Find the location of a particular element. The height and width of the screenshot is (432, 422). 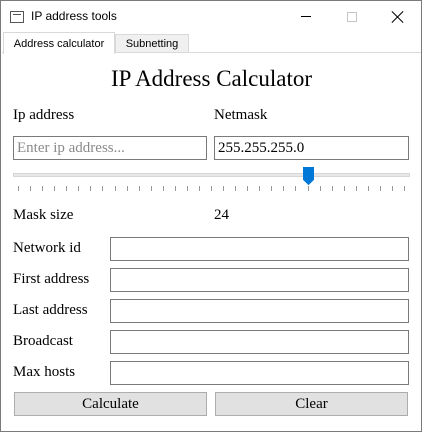

ip-address-label: Ip address is located at coordinates (44, 115).